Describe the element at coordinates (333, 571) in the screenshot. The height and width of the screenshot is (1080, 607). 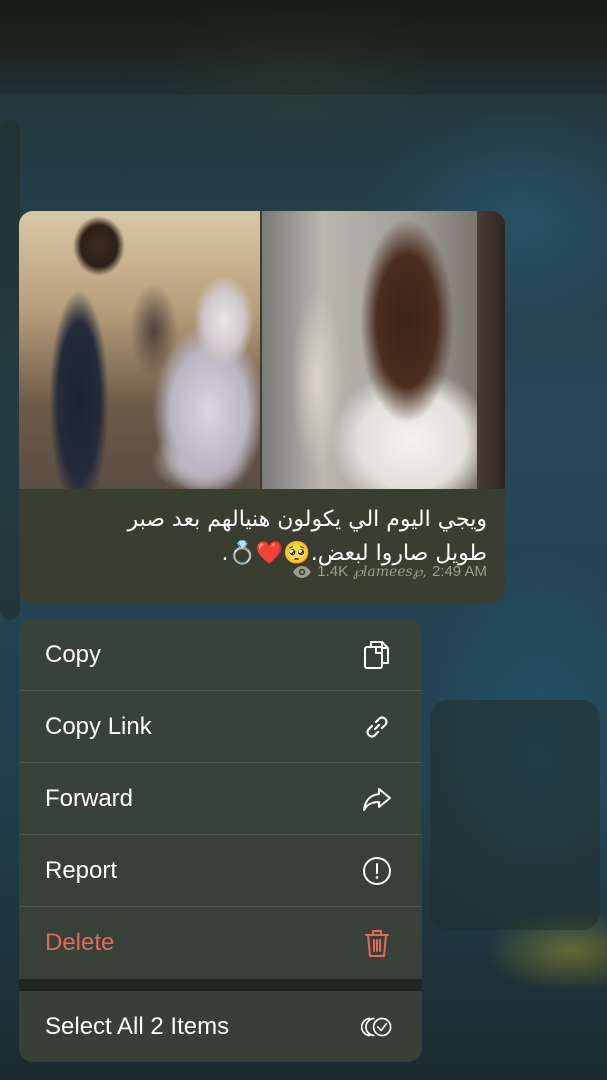
I see `view-count: 1.4K` at that location.